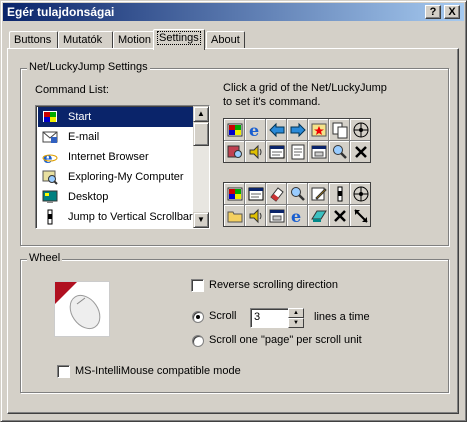 This screenshot has height=422, width=467. I want to click on tab-buttons-label: Buttons, so click(33, 40).